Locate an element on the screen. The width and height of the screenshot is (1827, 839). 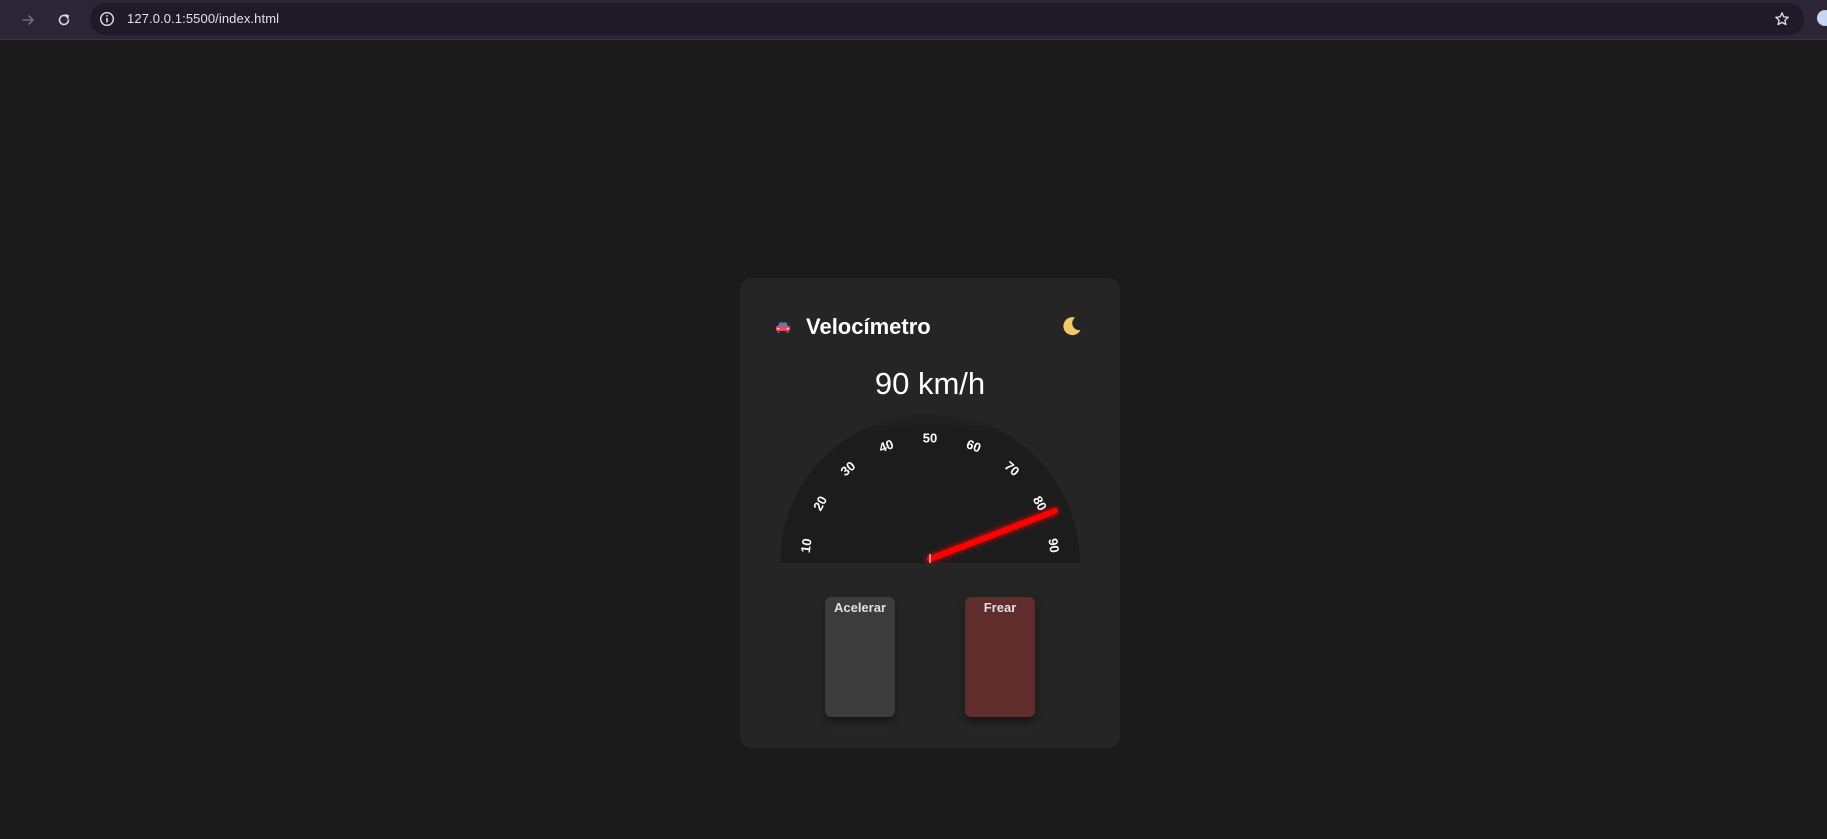
gauge-tick-label: 50 is located at coordinates (930, 437).